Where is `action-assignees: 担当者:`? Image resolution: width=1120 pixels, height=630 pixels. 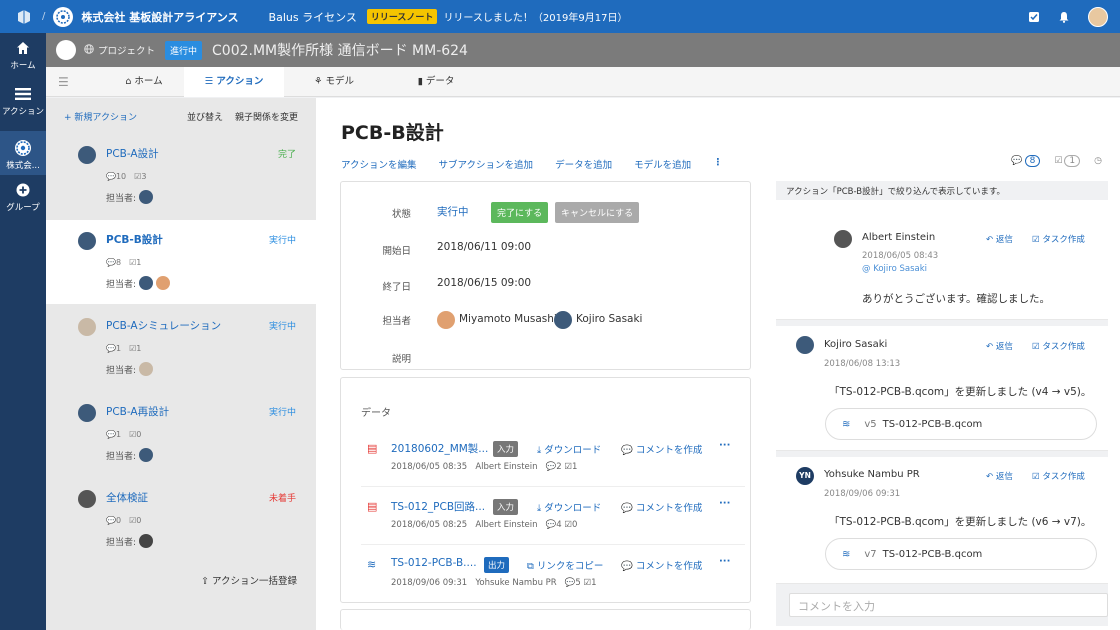
action-assignees: 担当者: is located at coordinates (130, 369).